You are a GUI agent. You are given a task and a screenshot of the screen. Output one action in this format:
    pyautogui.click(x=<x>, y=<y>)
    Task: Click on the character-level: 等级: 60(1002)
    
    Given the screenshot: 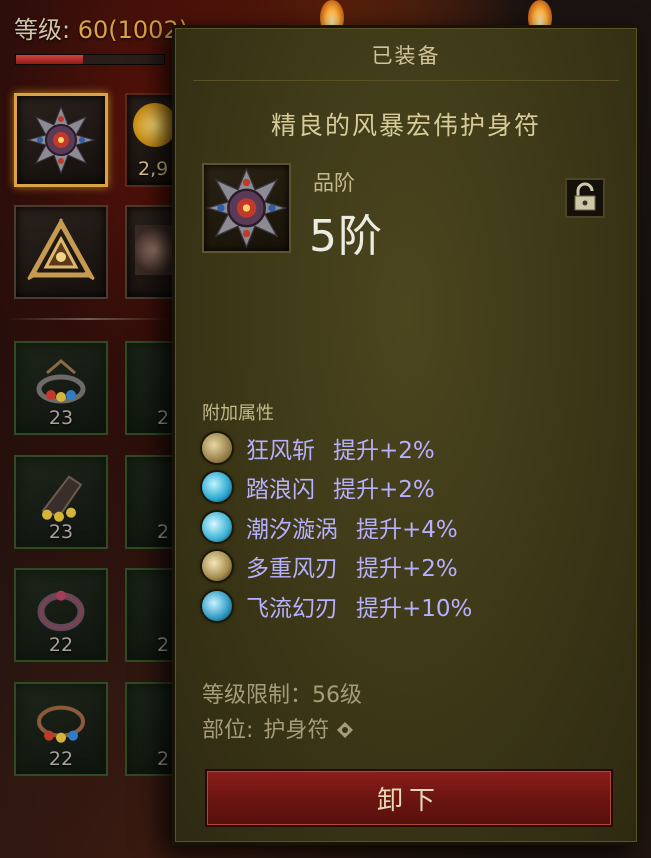 What is the action you would take?
    pyautogui.click(x=101, y=27)
    